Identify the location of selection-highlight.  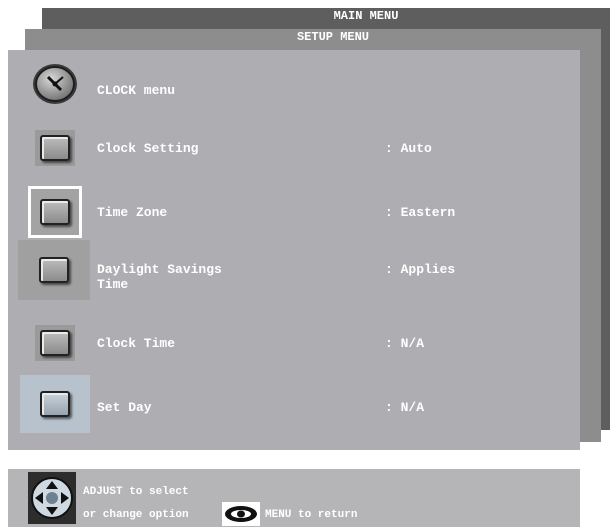
(55, 212).